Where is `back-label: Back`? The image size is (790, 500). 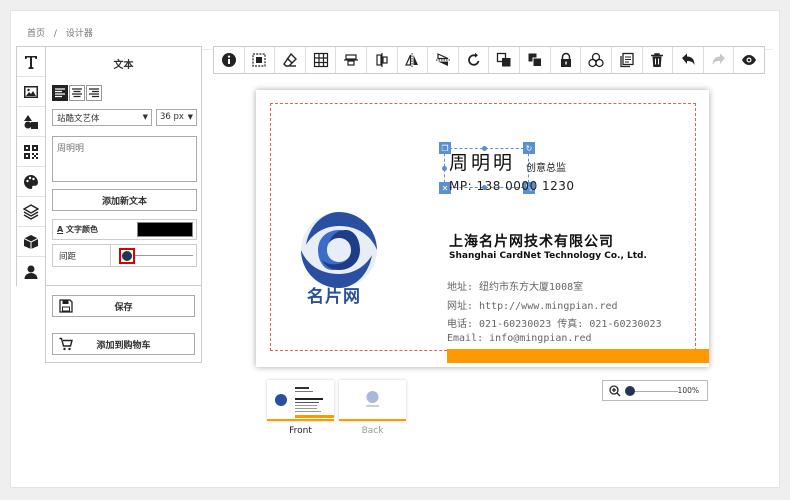
back-label: Back is located at coordinates (372, 431).